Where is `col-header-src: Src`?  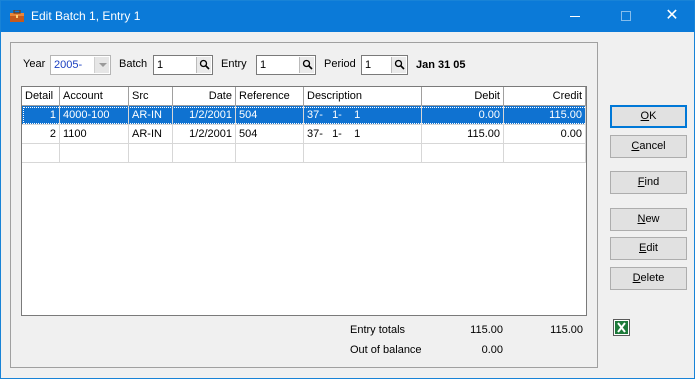
col-header-src: Src is located at coordinates (151, 96).